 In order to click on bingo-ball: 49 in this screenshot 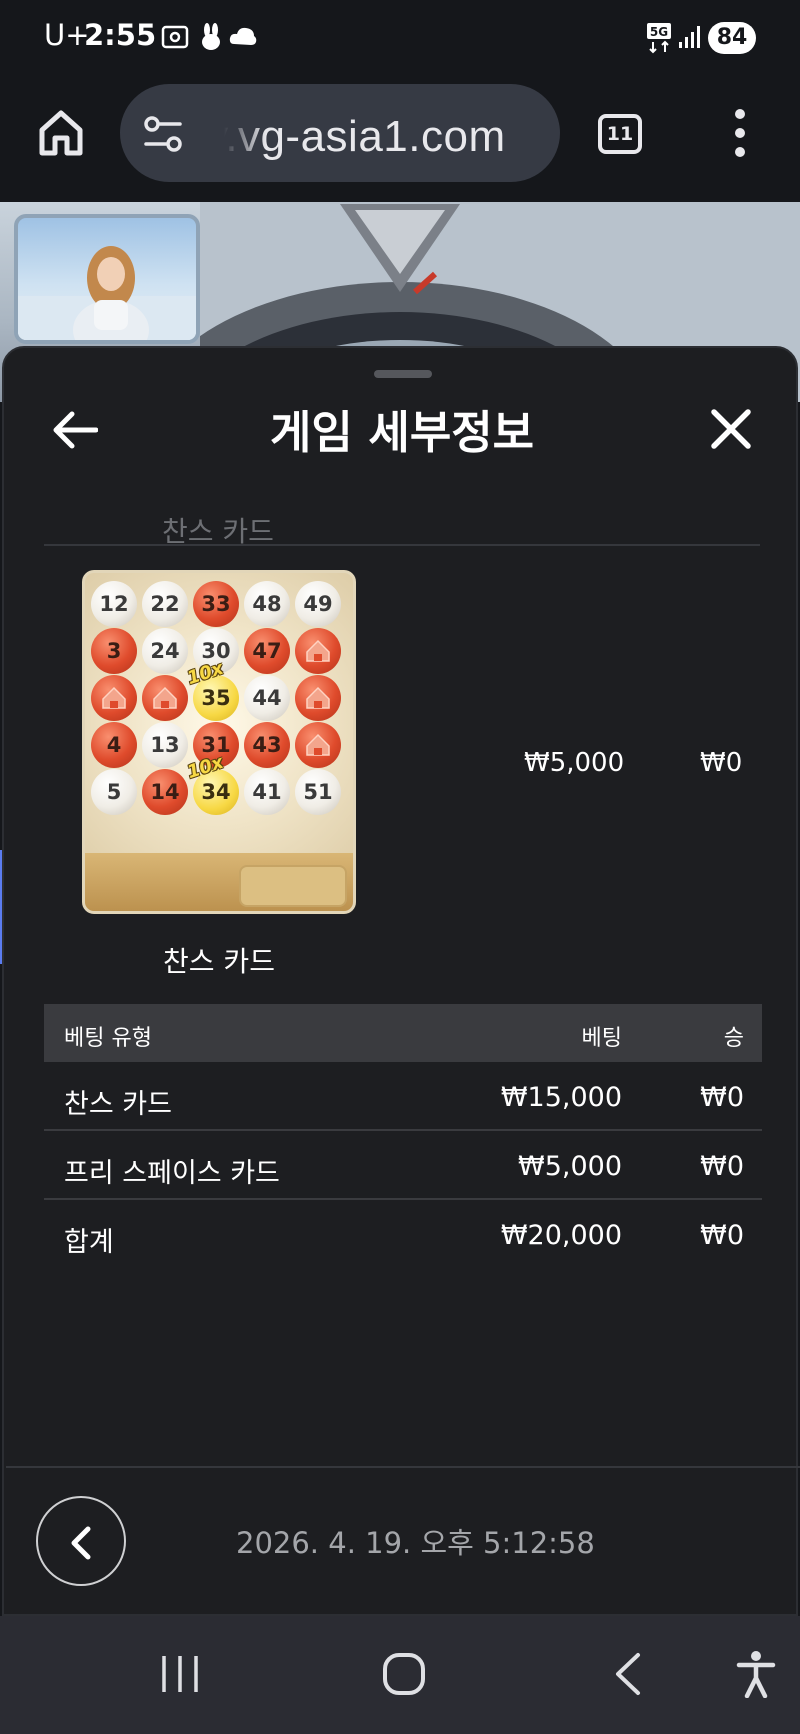, I will do `click(318, 604)`.